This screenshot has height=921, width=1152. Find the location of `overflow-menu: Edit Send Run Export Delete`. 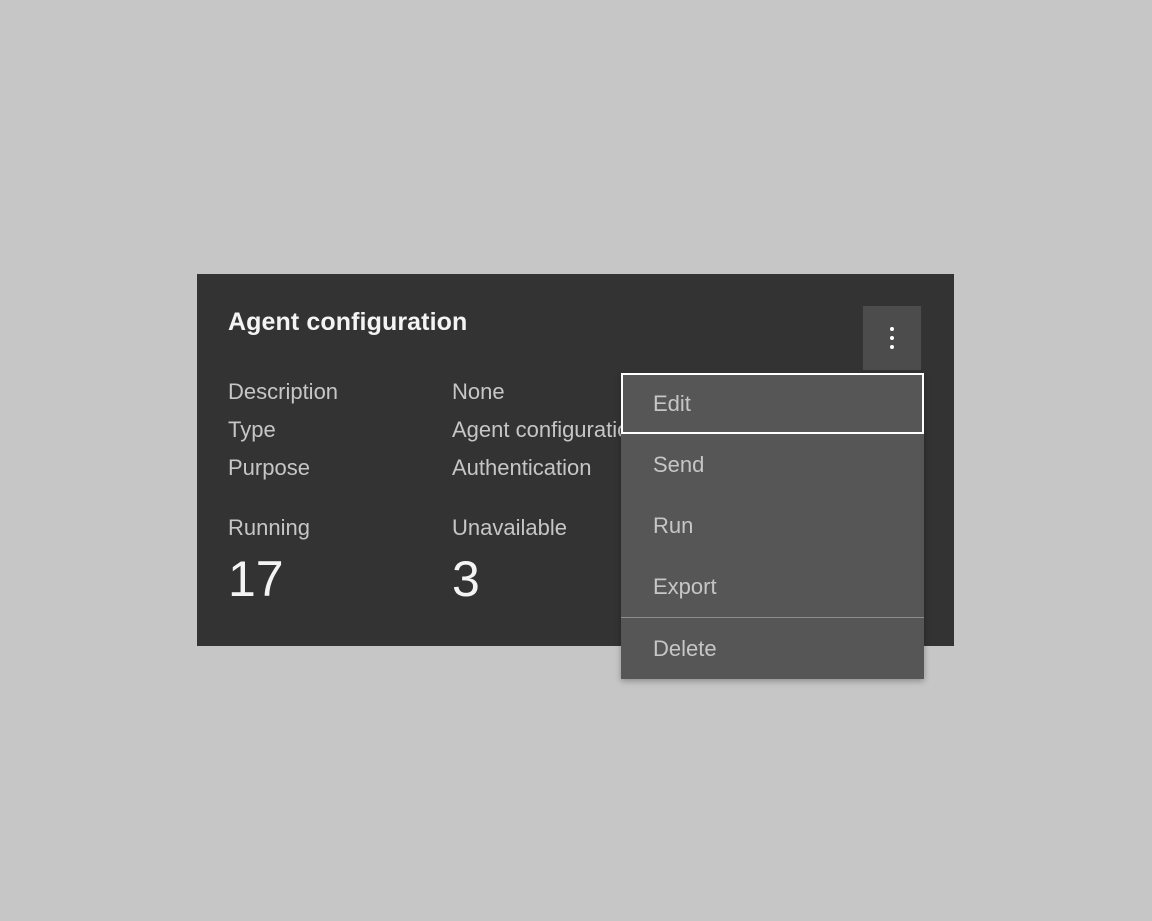

overflow-menu: Edit Send Run Export Delete is located at coordinates (772, 526).